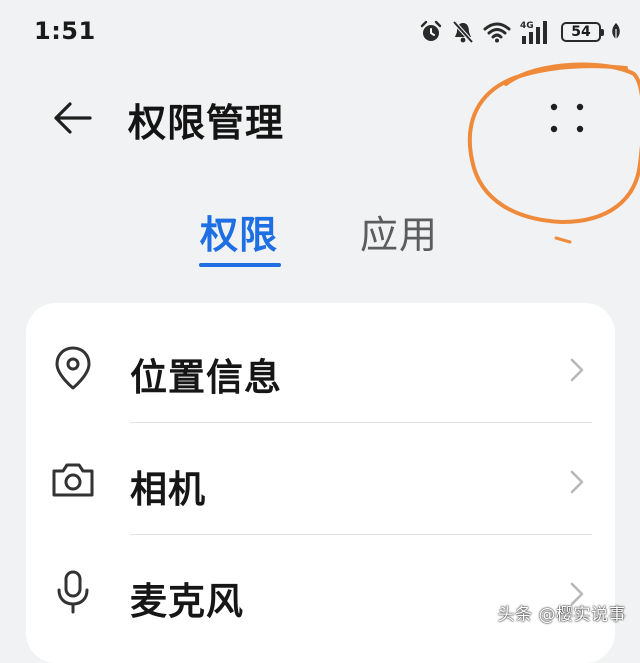 The image size is (640, 663). What do you see at coordinates (73, 592) in the screenshot?
I see `microphone-icon` at bounding box center [73, 592].